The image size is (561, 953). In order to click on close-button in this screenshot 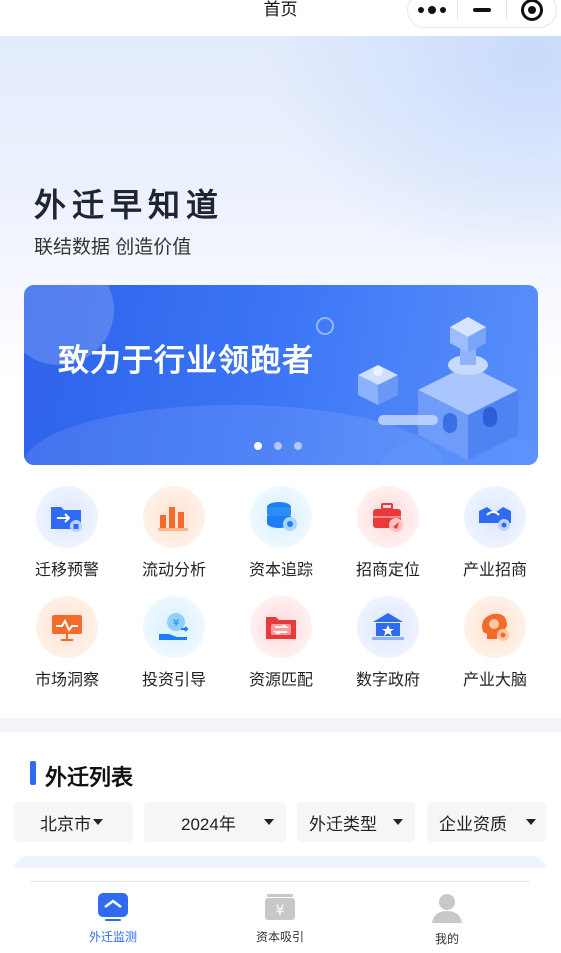, I will do `click(531, 13)`.